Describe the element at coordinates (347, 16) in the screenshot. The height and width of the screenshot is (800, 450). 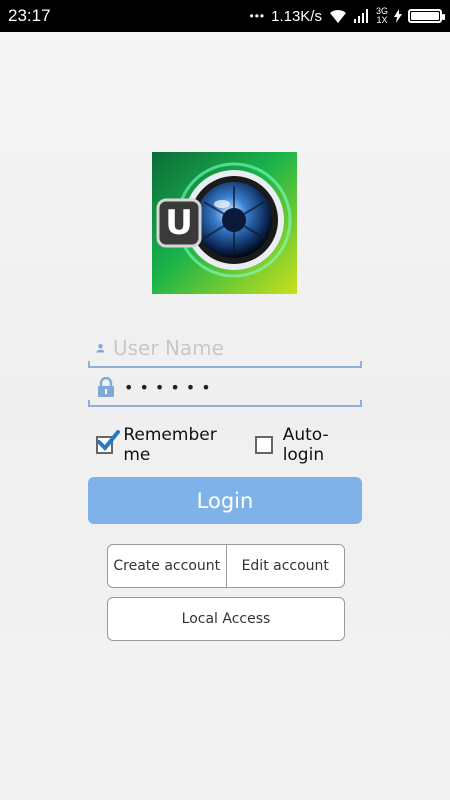
I see `status-icons: ••• 1.13K/s 3G 1X` at that location.